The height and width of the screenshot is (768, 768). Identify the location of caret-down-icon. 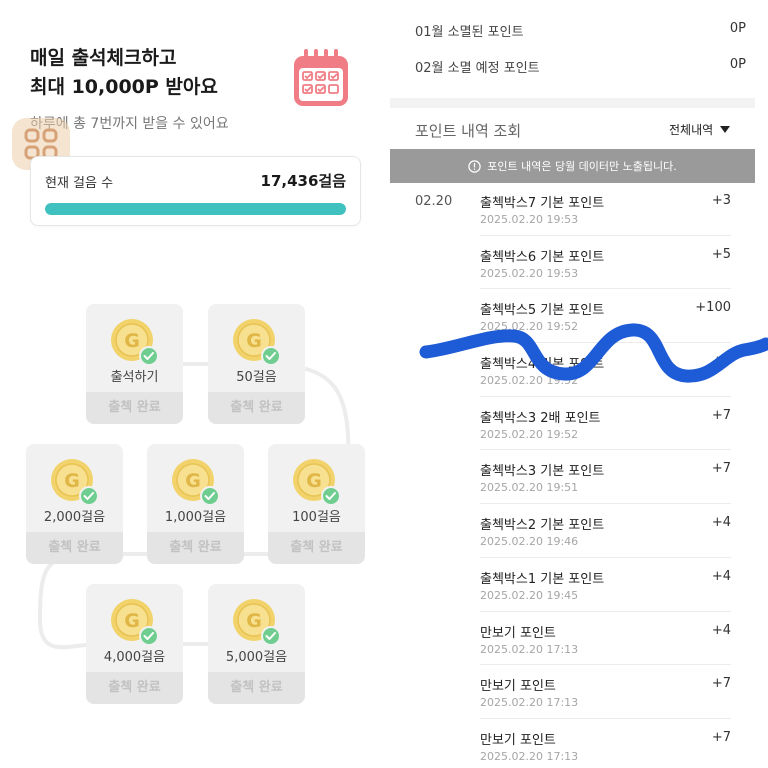
(725, 129).